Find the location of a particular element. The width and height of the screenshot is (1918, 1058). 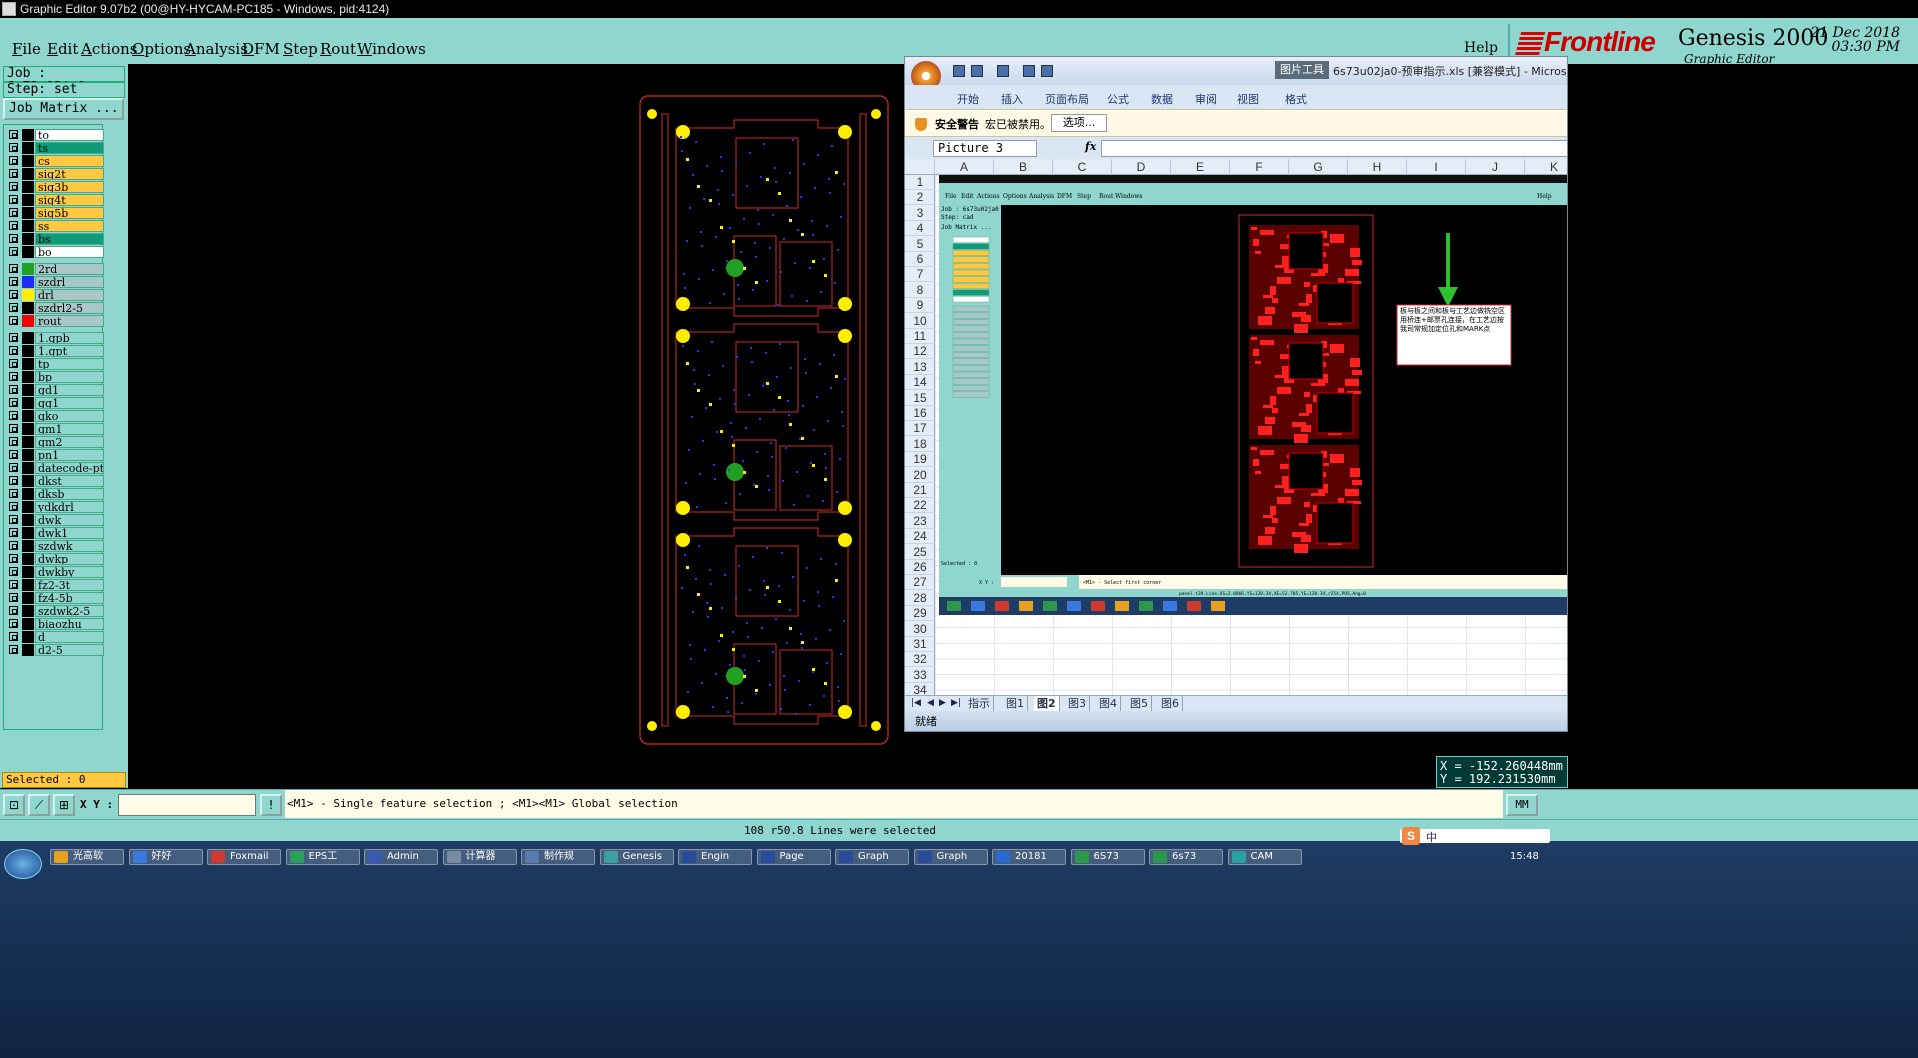

row-header: 25 is located at coordinates (920, 552).